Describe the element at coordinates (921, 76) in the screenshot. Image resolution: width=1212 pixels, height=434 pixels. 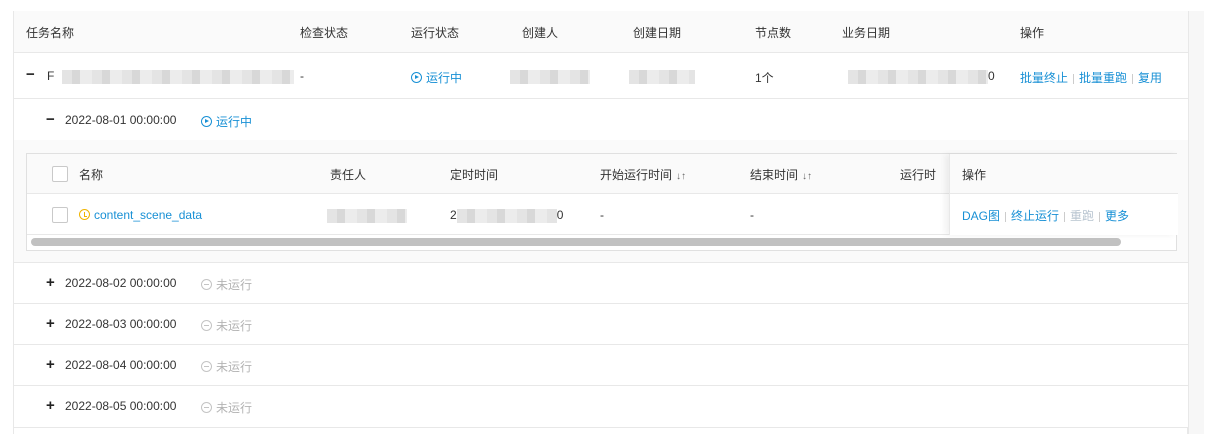
I see `biz-date: 0` at that location.